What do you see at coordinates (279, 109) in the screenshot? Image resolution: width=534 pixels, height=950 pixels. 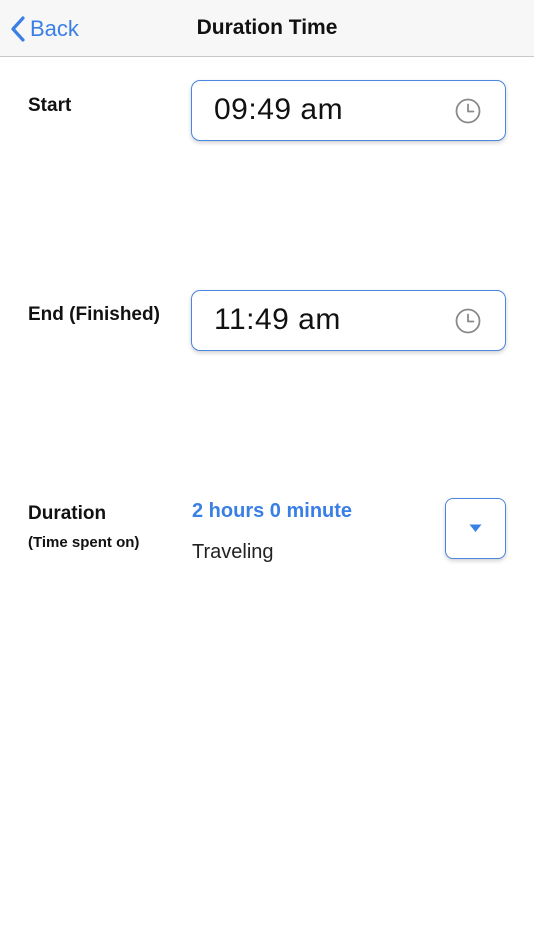 I see `start-time-value: 09:49 am` at bounding box center [279, 109].